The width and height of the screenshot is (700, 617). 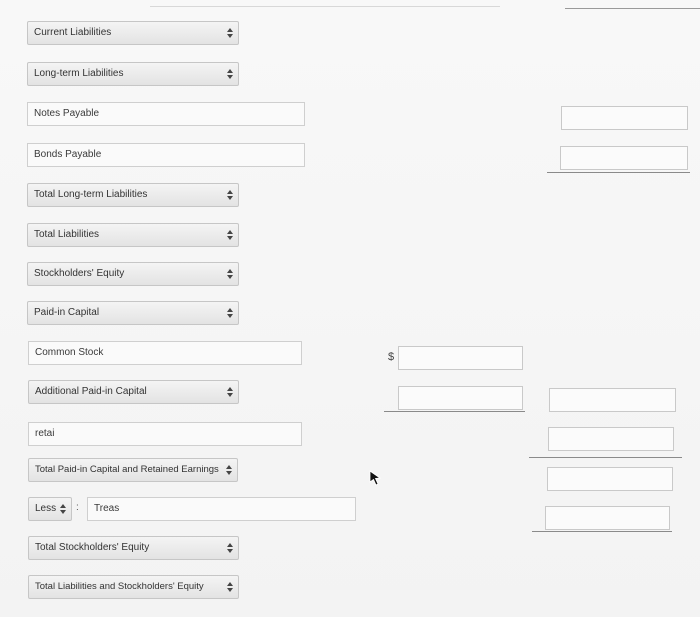 I want to click on treasury-stock-field: Treas, so click(x=221, y=509).